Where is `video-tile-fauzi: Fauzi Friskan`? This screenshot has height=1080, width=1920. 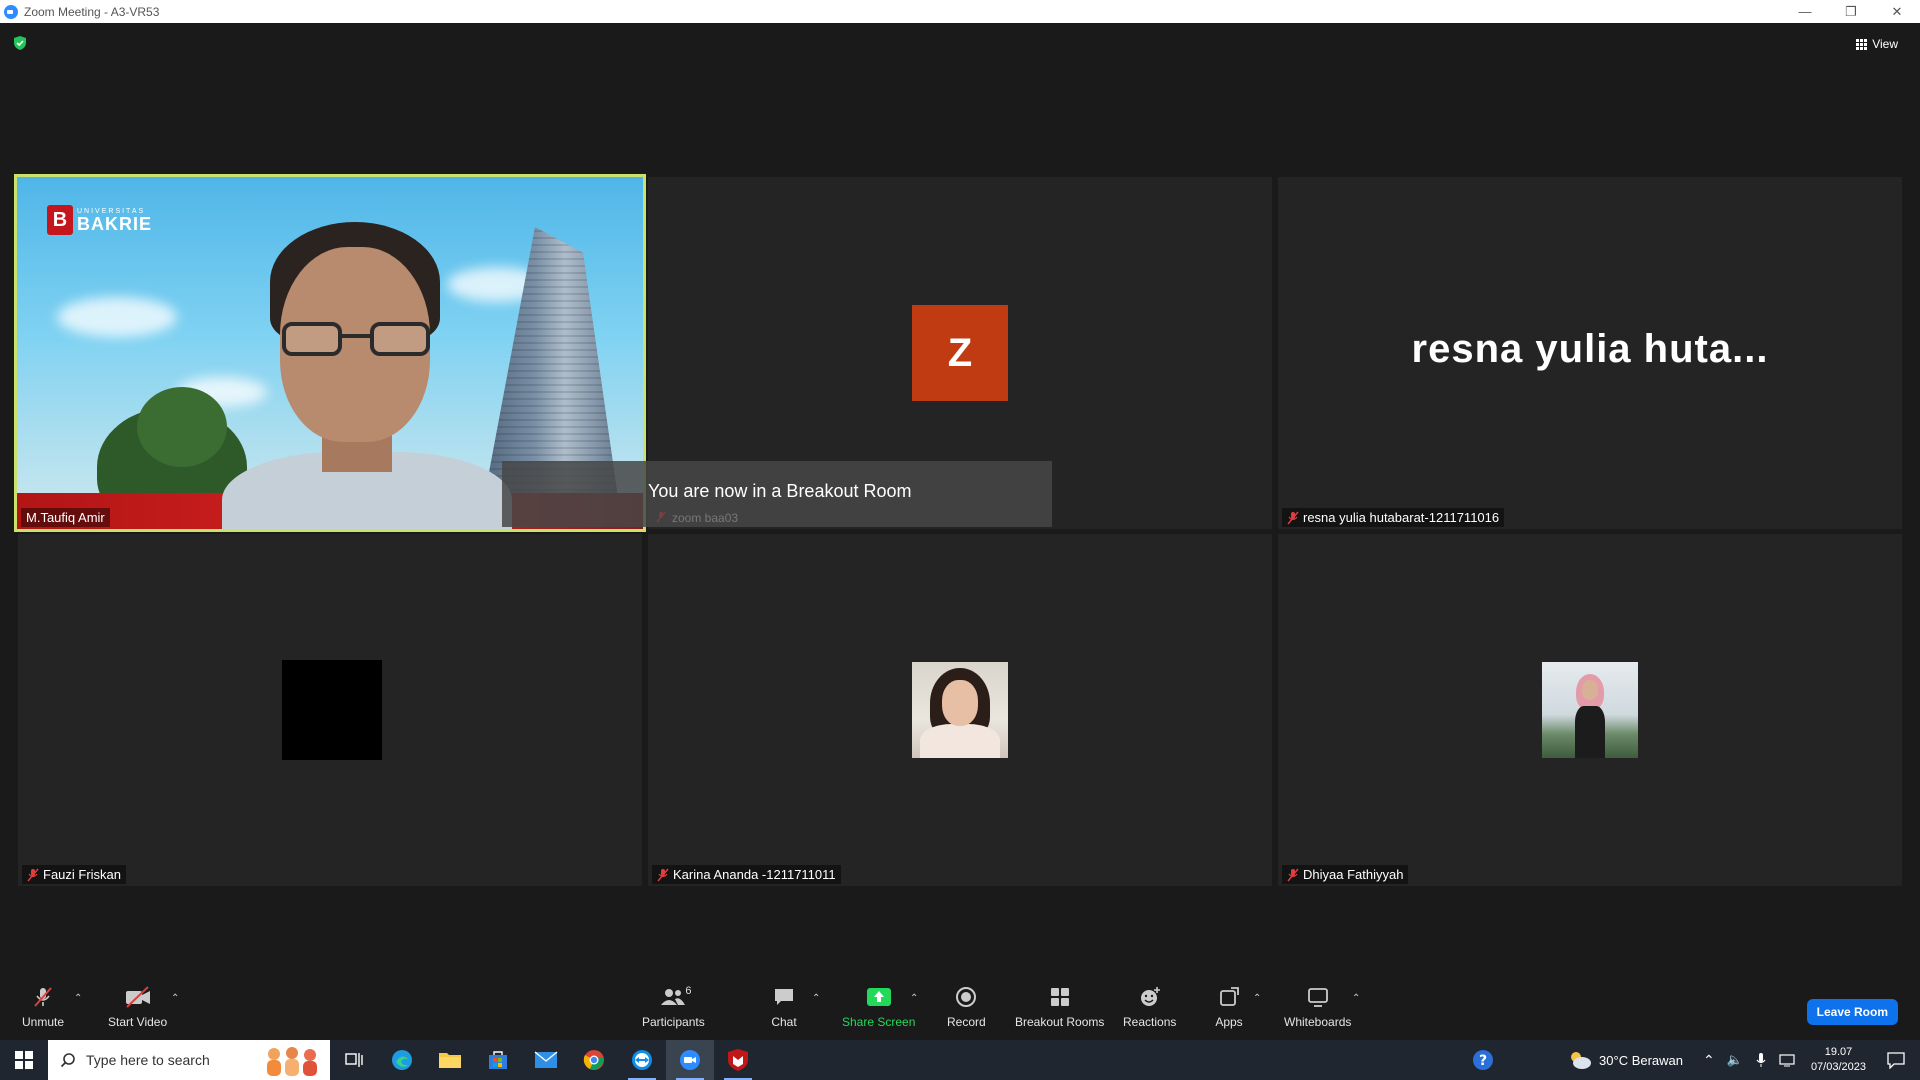 video-tile-fauzi: Fauzi Friskan is located at coordinates (330, 710).